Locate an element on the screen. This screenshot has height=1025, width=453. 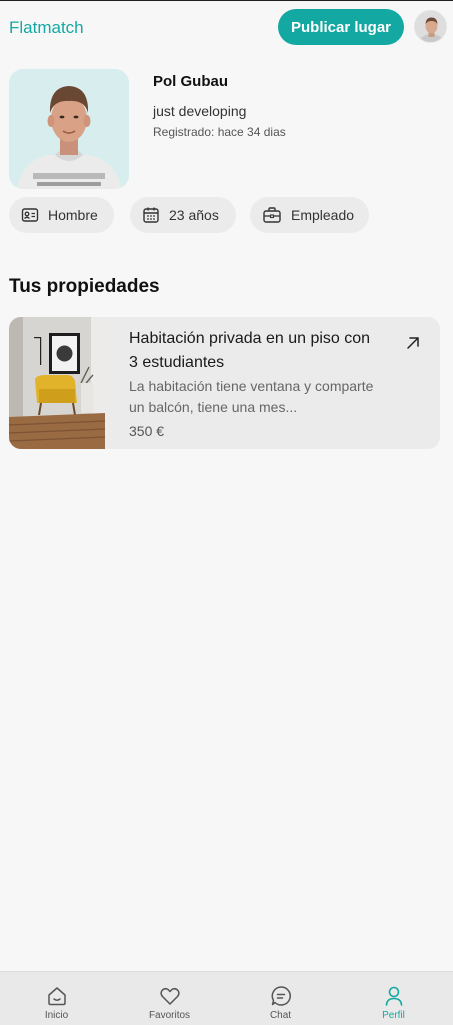
job-label: Empleado is located at coordinates (323, 215).